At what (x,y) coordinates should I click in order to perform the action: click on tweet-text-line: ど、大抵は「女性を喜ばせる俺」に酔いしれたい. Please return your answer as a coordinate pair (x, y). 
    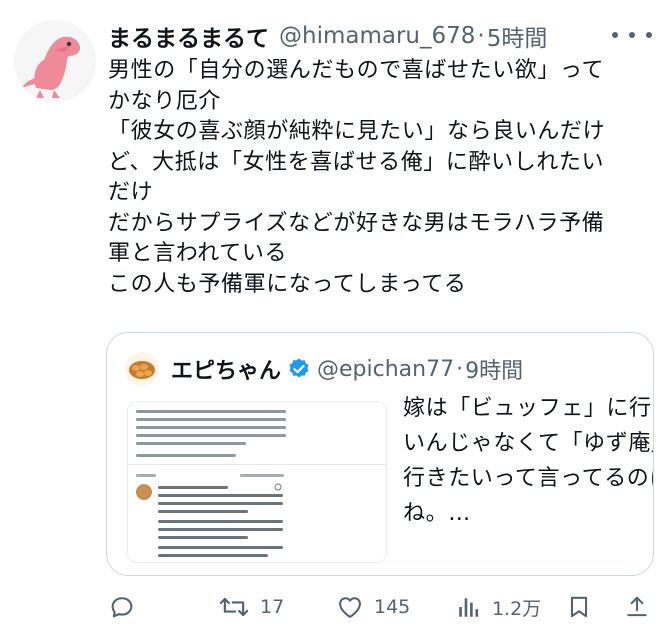
    Looking at the image, I should click on (356, 162).